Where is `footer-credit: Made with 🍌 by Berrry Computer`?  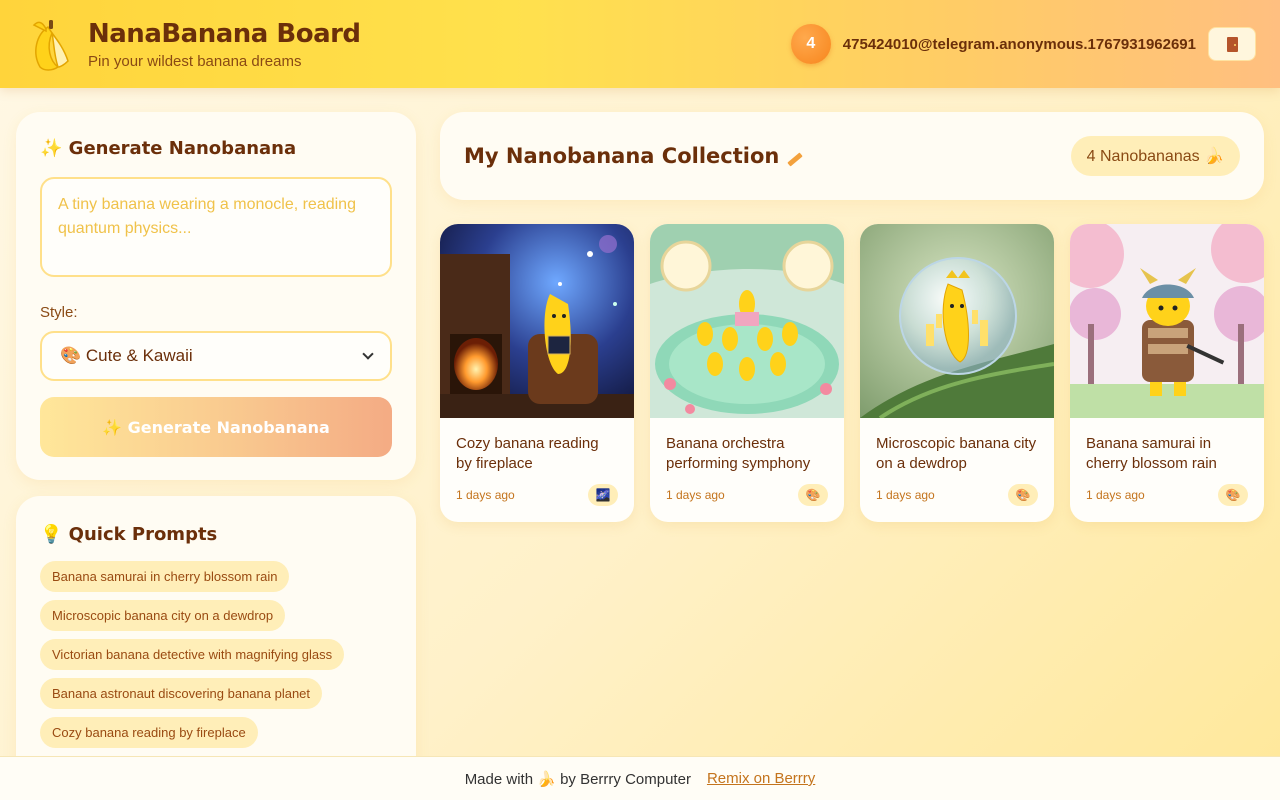
footer-credit: Made with 🍌 by Berrry Computer is located at coordinates (577, 779).